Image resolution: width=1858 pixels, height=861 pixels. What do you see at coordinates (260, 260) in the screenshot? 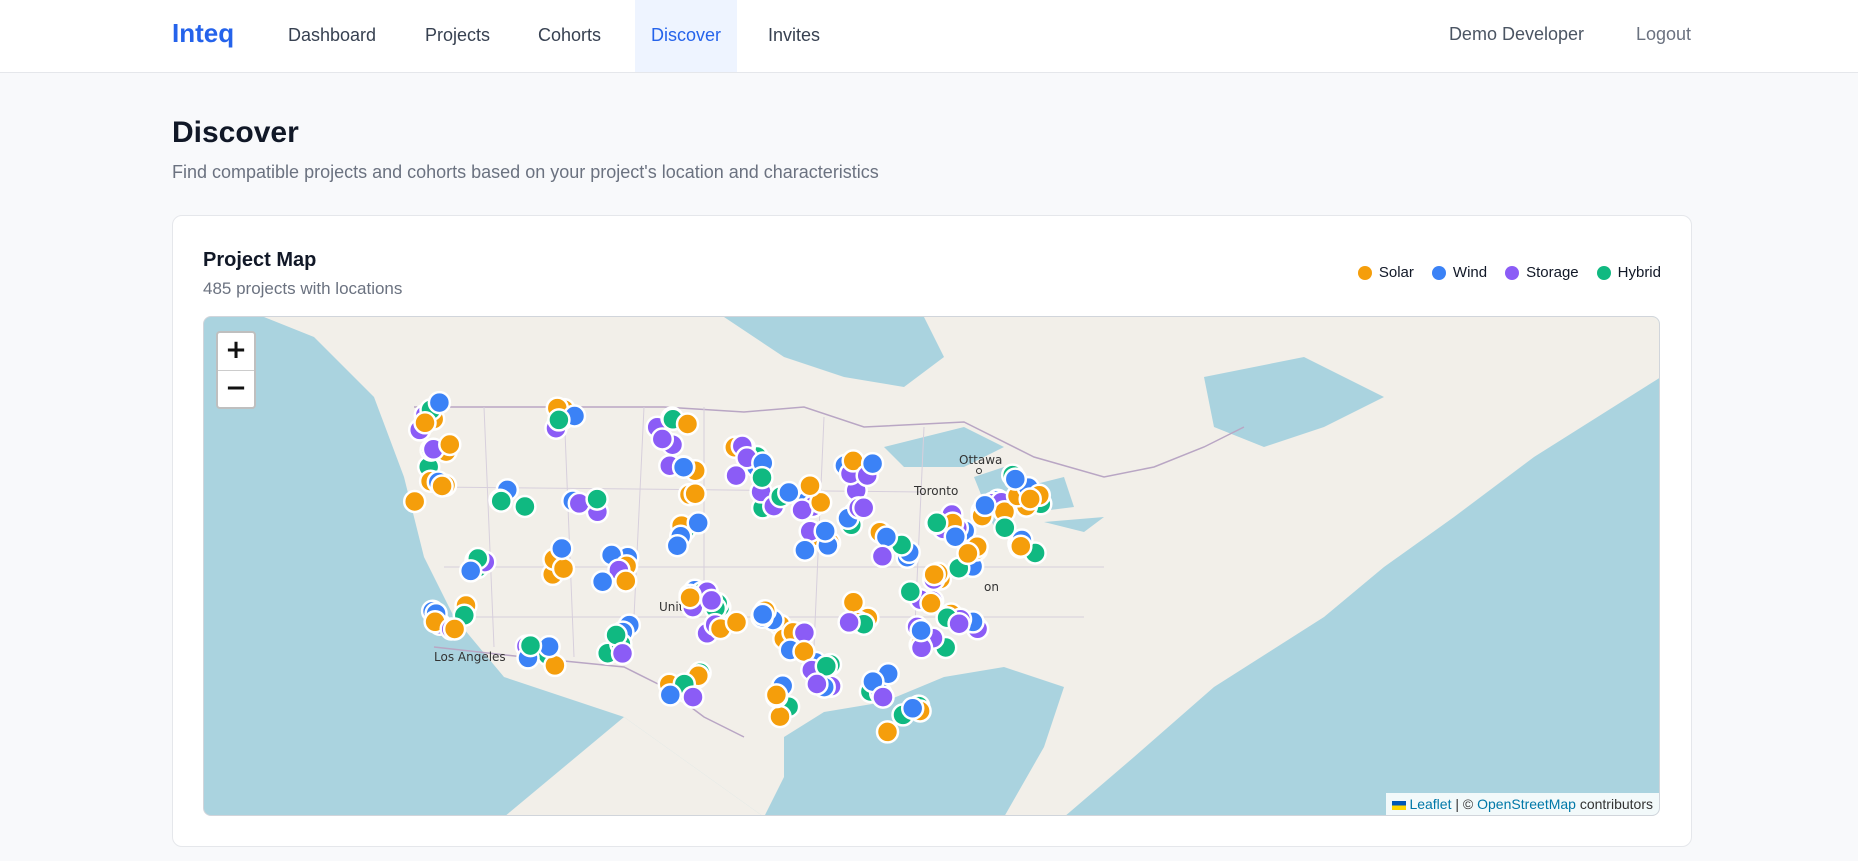
I see `card-title: Project Map` at bounding box center [260, 260].